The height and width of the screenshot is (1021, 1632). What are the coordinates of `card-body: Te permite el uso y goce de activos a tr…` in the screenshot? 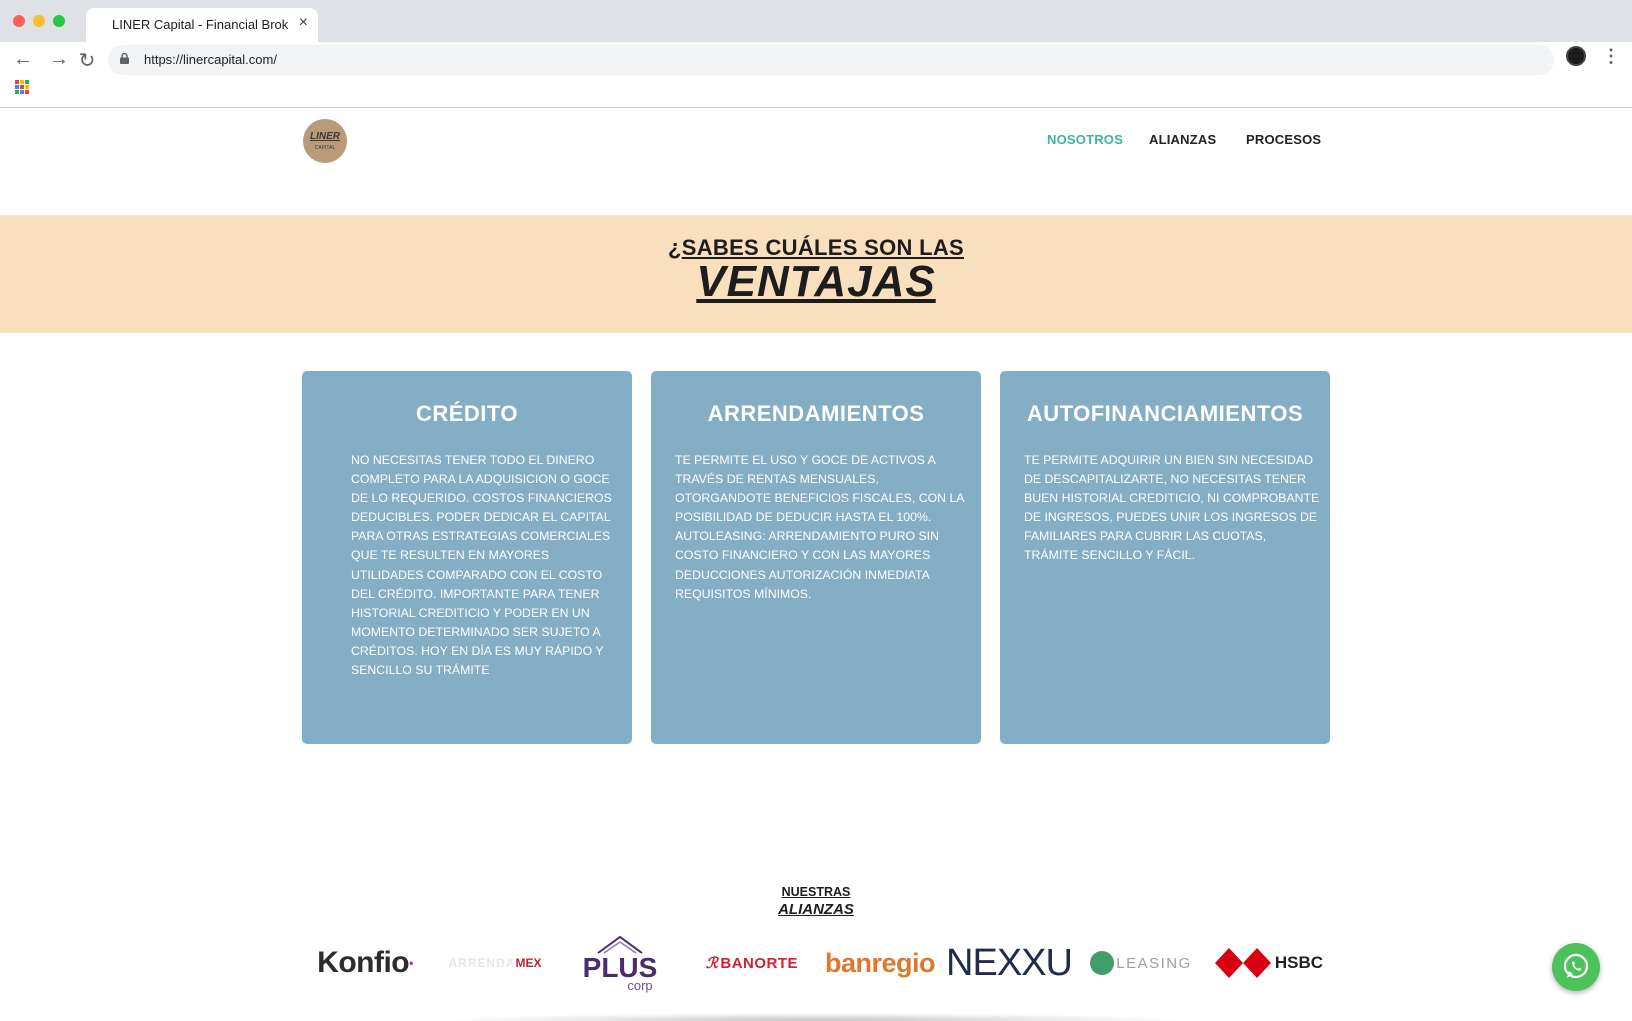 It's located at (819, 527).